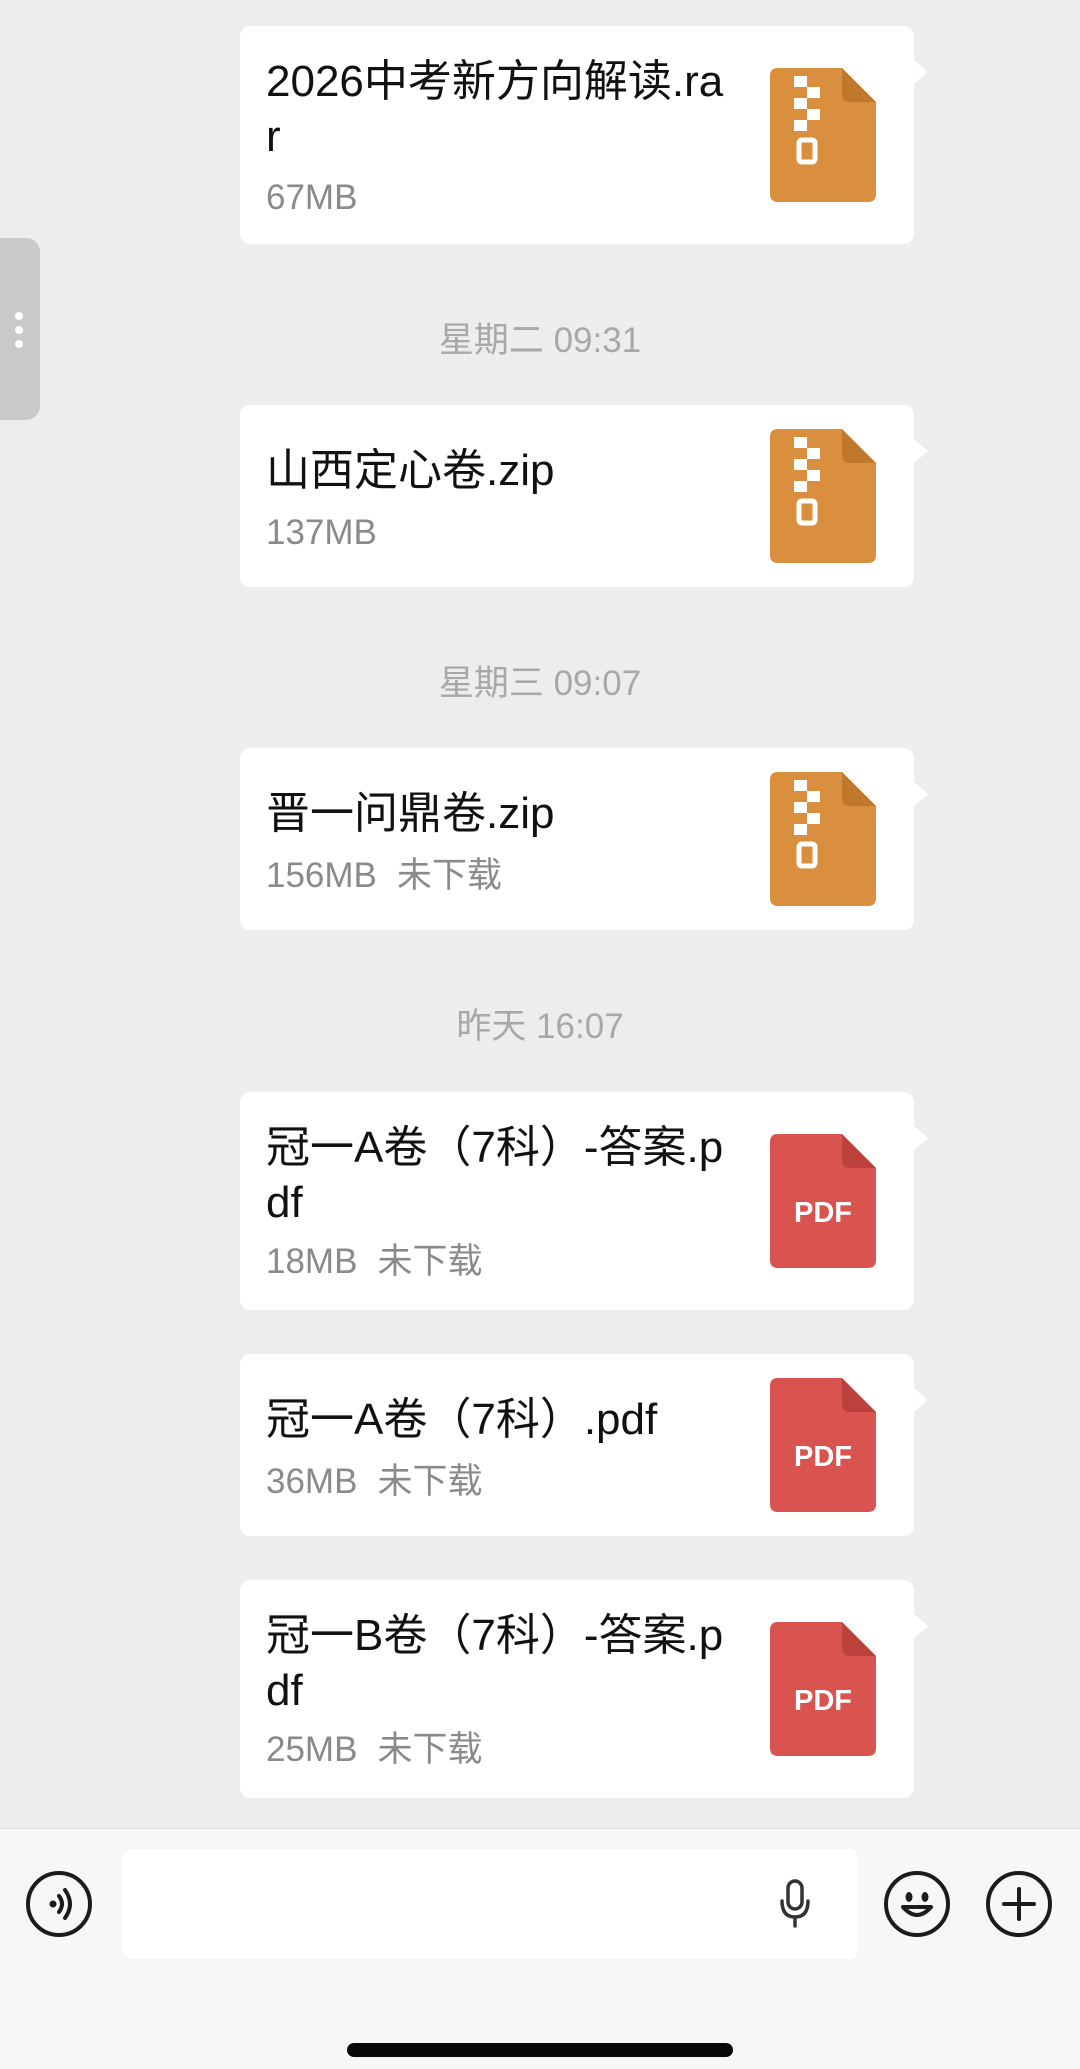 The height and width of the screenshot is (2069, 1080). I want to click on timestamp: 星期三 09:07, so click(540, 683).